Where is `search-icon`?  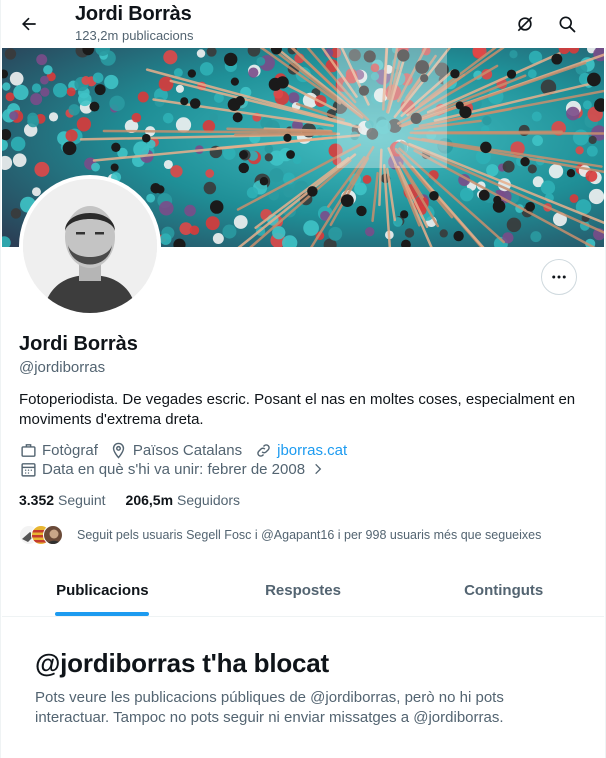 search-icon is located at coordinates (567, 24).